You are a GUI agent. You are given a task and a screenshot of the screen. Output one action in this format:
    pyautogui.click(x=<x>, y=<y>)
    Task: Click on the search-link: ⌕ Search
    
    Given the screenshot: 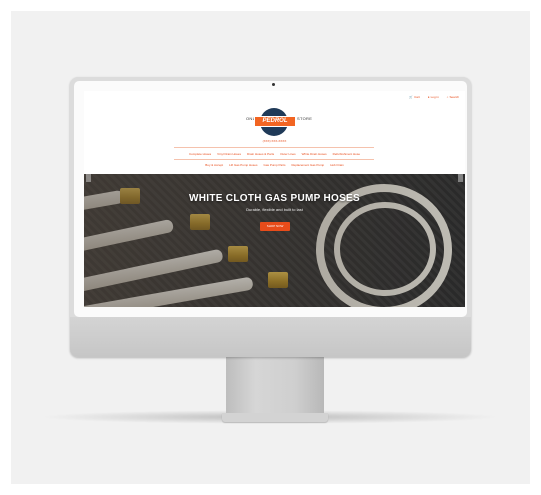 What is the action you would take?
    pyautogui.click(x=453, y=97)
    